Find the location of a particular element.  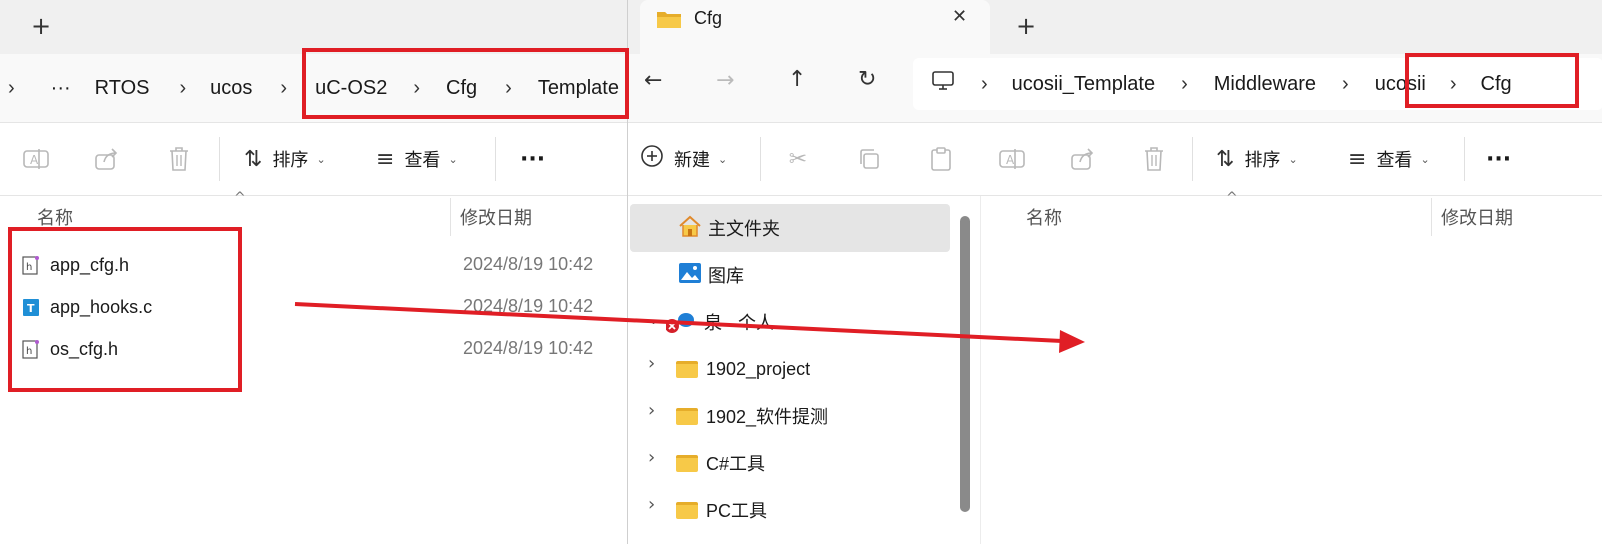

nav-item-pc-tools: PC工具 is located at coordinates (721, 510).